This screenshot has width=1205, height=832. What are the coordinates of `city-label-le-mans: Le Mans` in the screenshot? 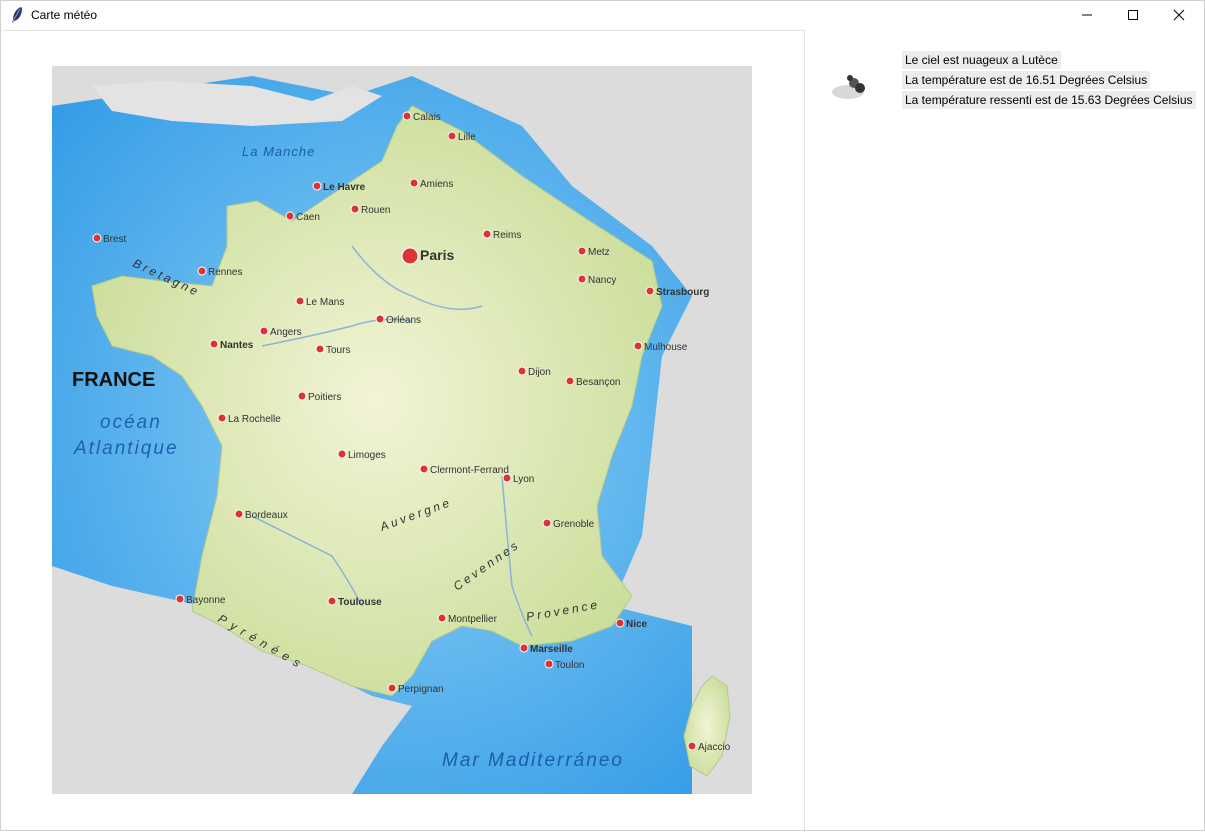 It's located at (325, 302).